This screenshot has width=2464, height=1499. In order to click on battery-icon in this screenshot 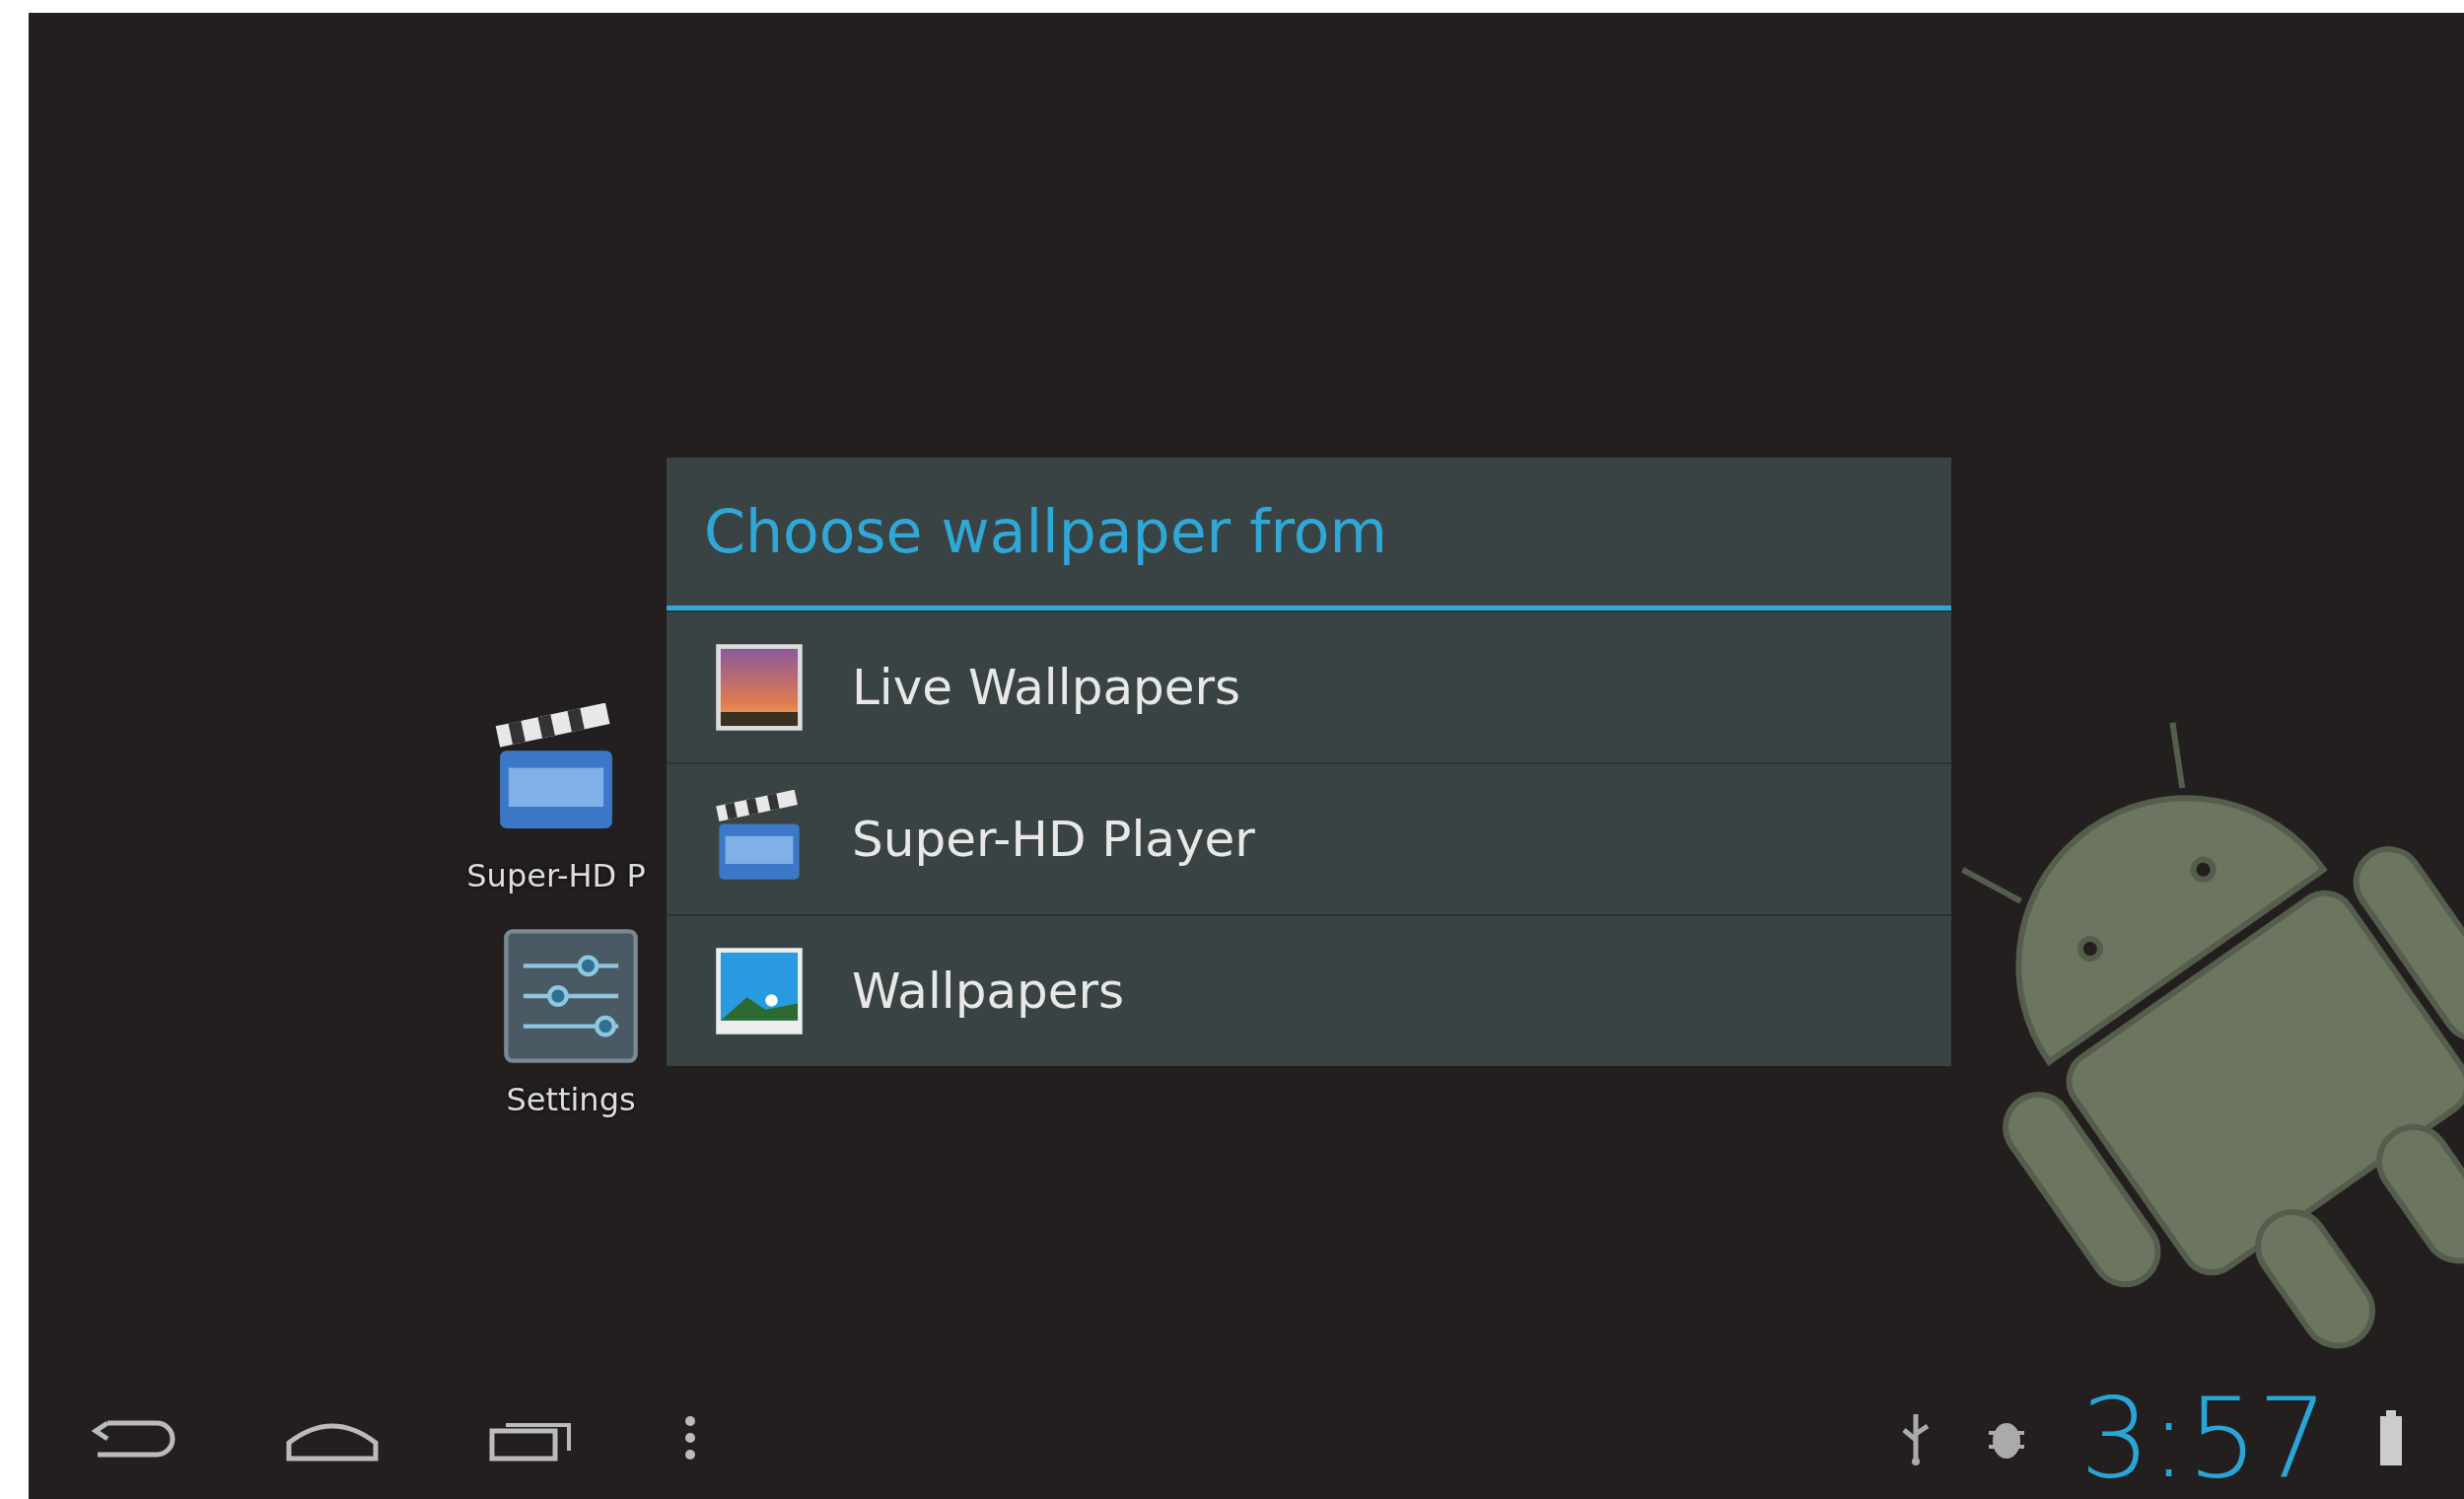, I will do `click(2391, 1437)`.